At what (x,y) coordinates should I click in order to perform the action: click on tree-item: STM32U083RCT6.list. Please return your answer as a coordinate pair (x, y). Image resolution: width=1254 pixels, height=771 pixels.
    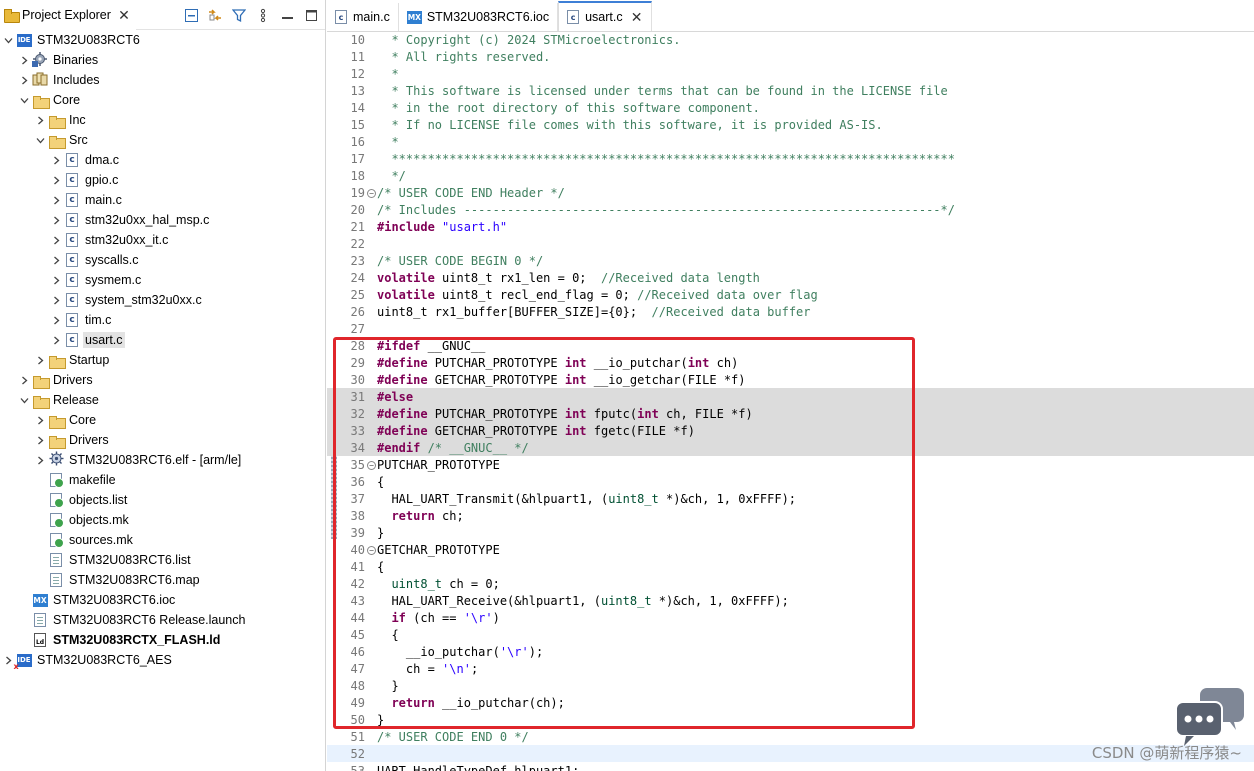
    Looking at the image, I should click on (162, 560).